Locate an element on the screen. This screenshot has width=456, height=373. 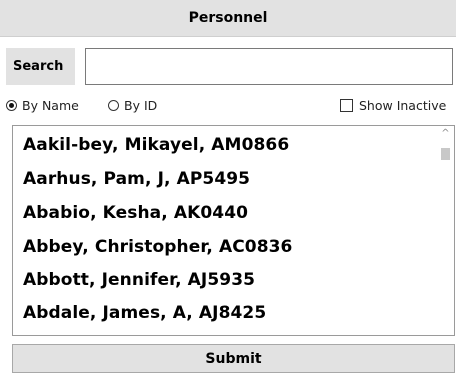
show-inactive-label: Show Inactive is located at coordinates (403, 105).